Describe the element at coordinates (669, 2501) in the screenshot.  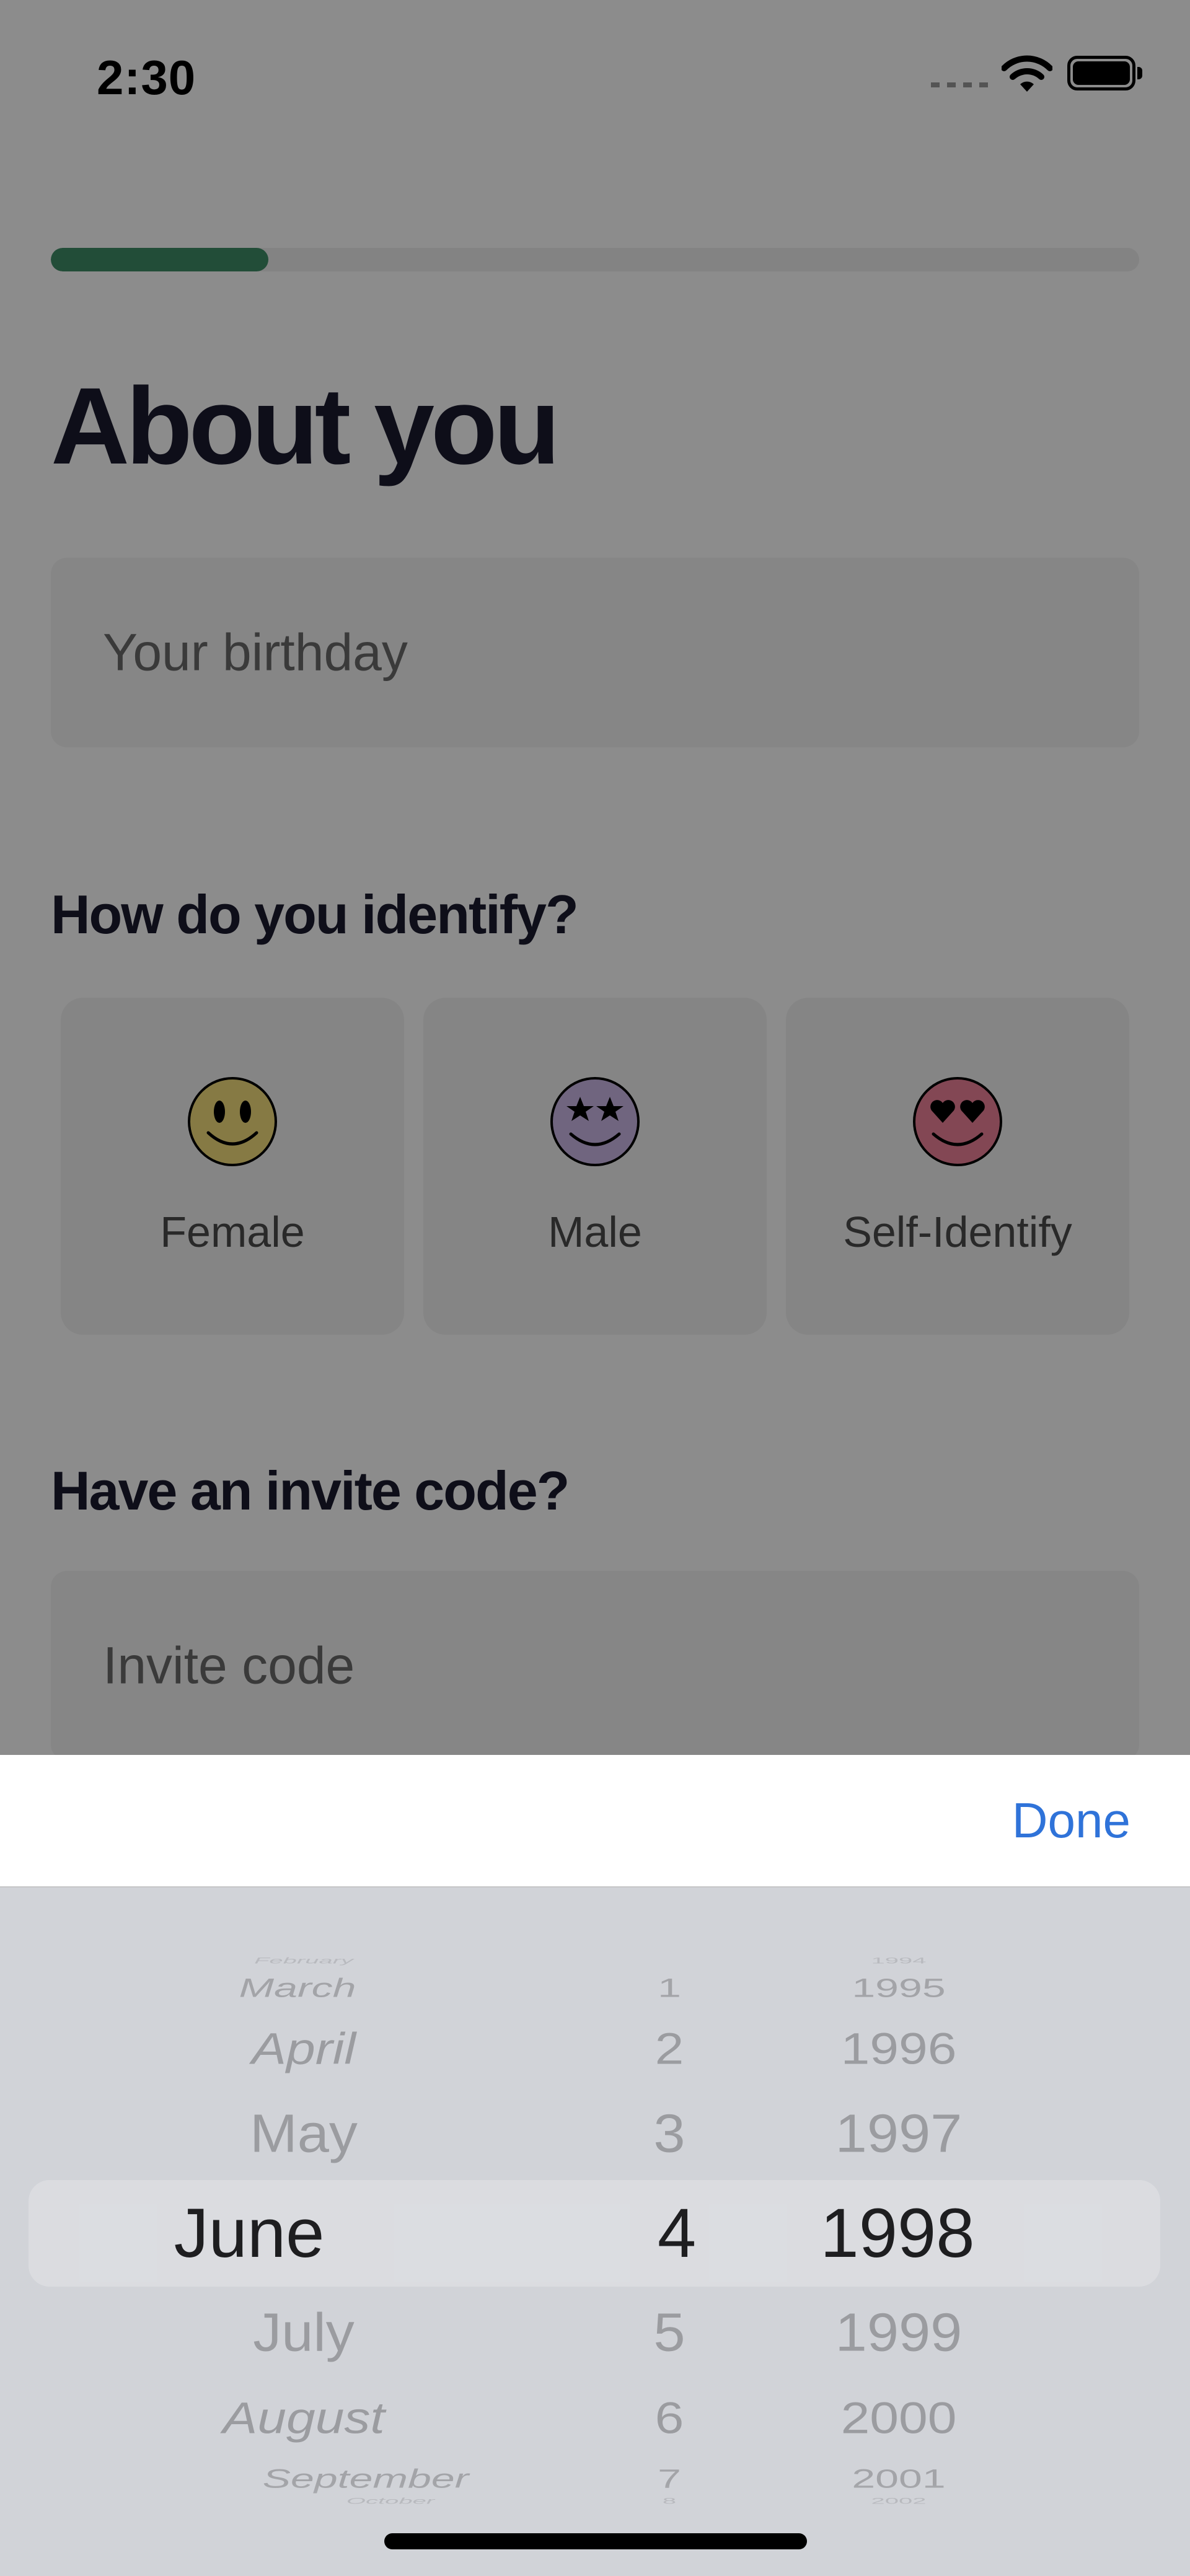
I see `picker-day-item: 8` at that location.